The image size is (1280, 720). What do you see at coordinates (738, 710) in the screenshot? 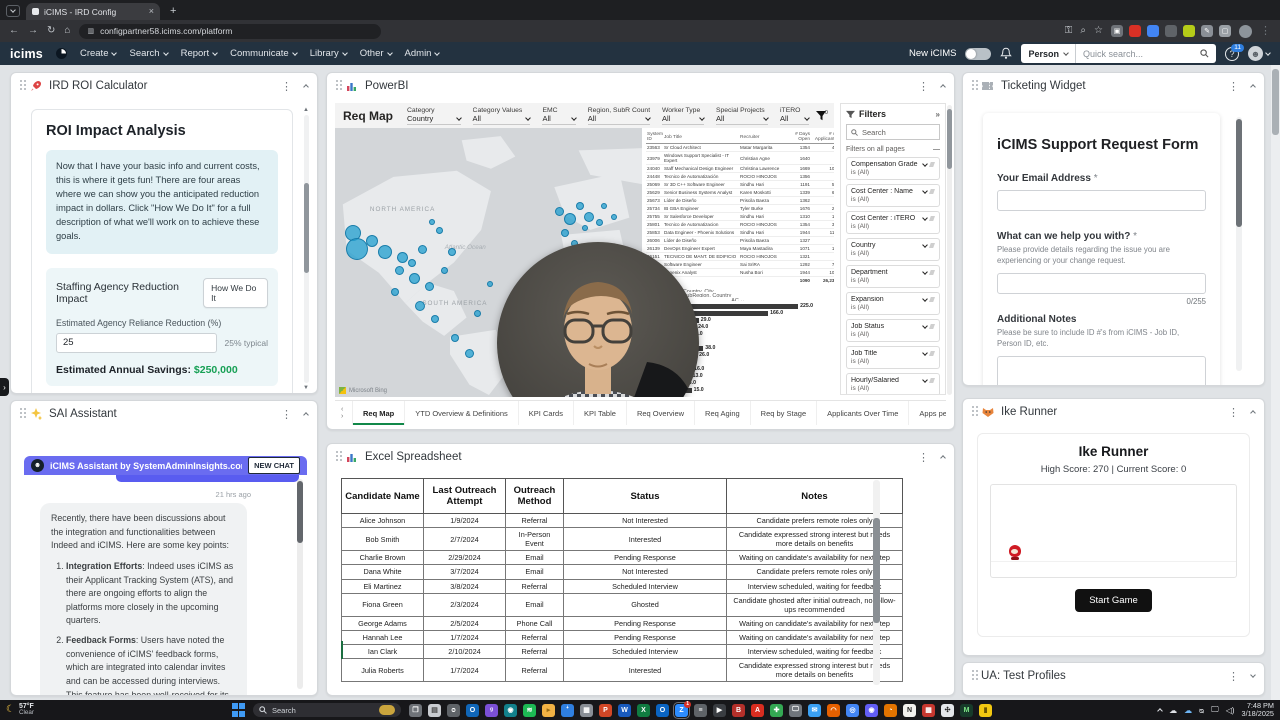
I see `taskbar-icon-red-book: B` at bounding box center [738, 710].